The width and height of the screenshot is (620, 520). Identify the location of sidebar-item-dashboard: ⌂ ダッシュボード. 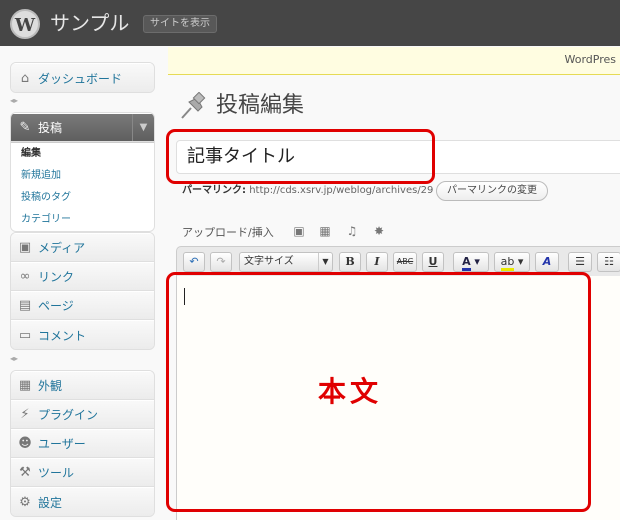
(82, 77).